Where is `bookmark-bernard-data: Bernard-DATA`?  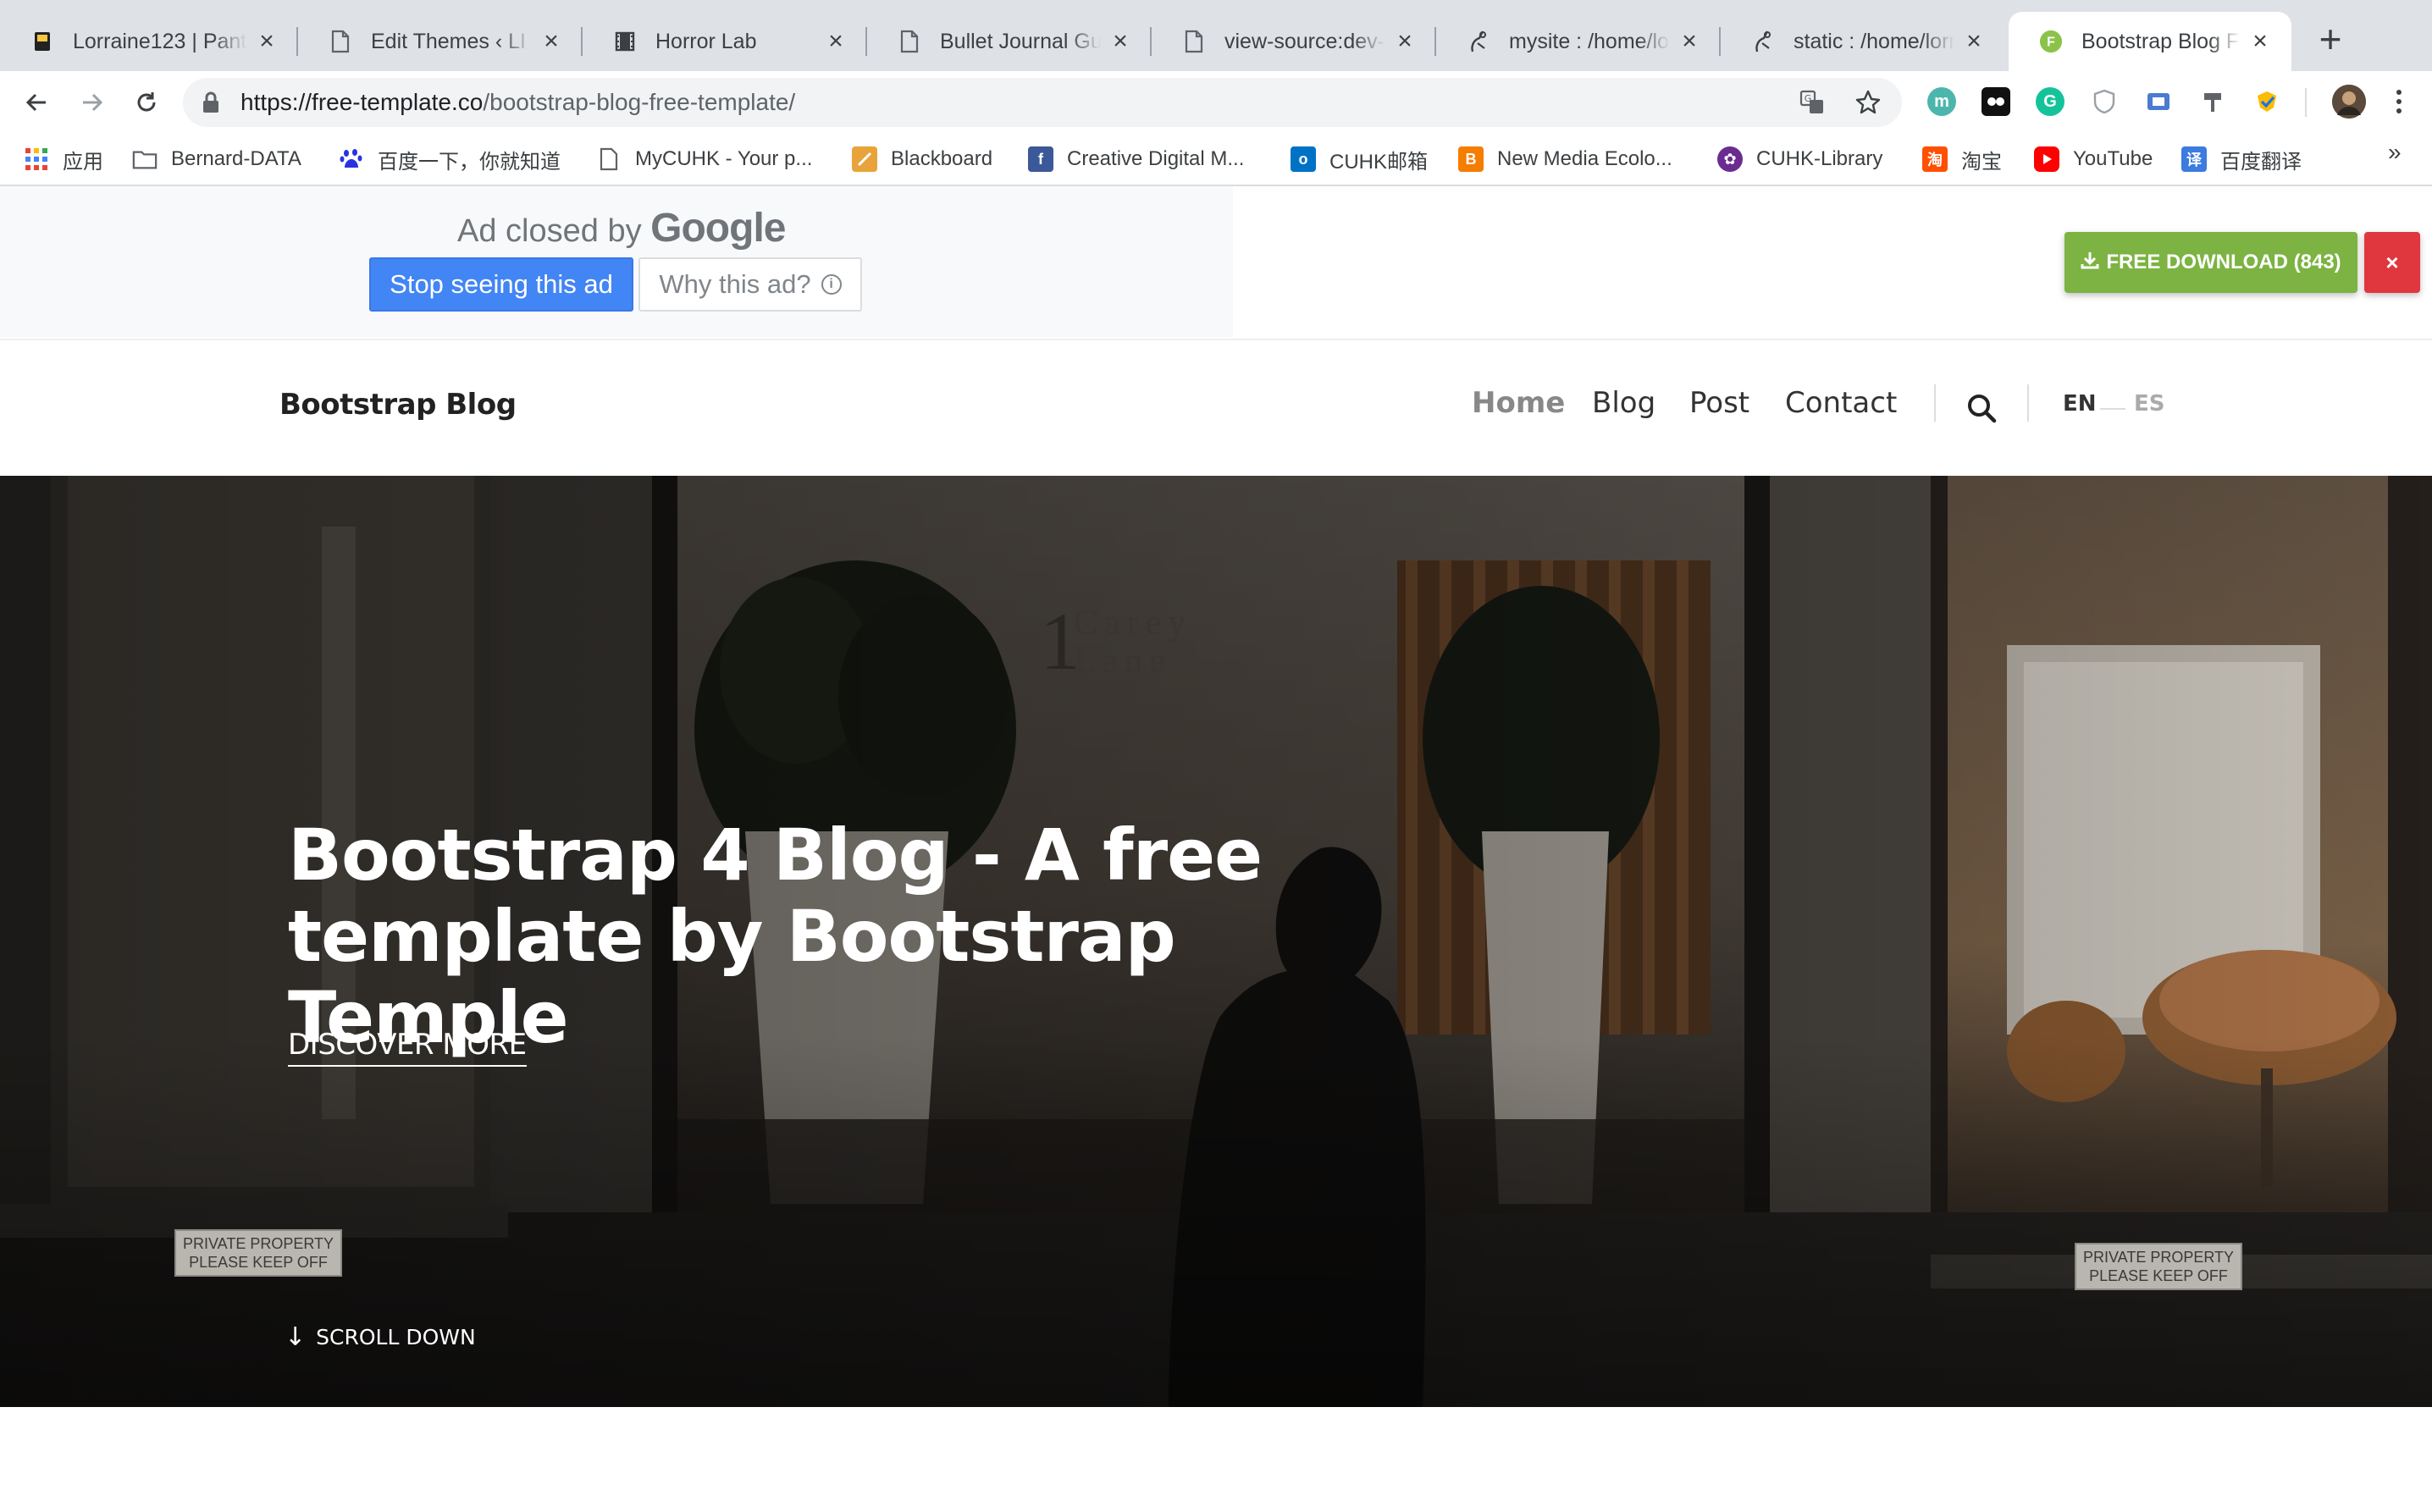 bookmark-bernard-data: Bernard-DATA is located at coordinates (216, 159).